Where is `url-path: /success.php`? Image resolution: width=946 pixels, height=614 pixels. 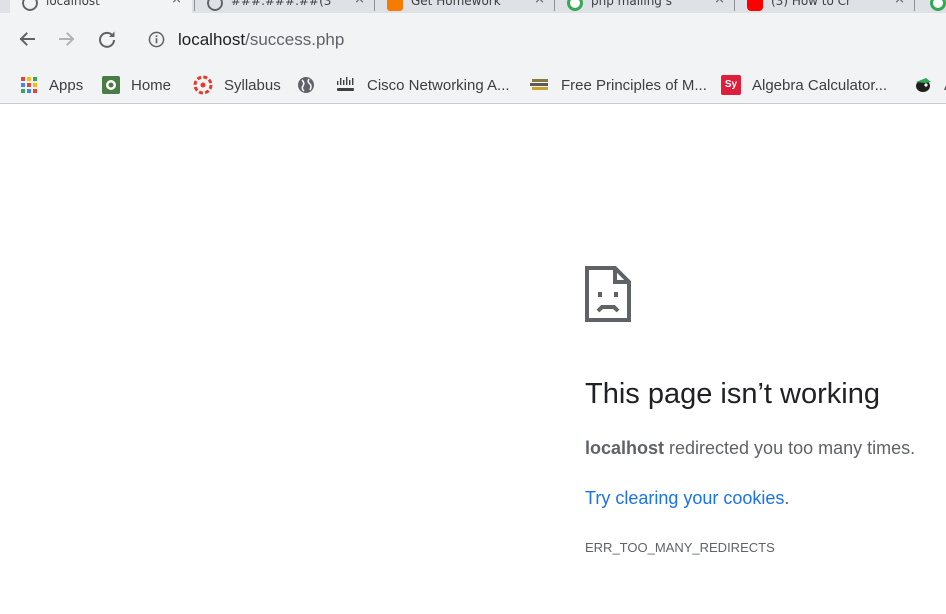 url-path: /success.php is located at coordinates (295, 39).